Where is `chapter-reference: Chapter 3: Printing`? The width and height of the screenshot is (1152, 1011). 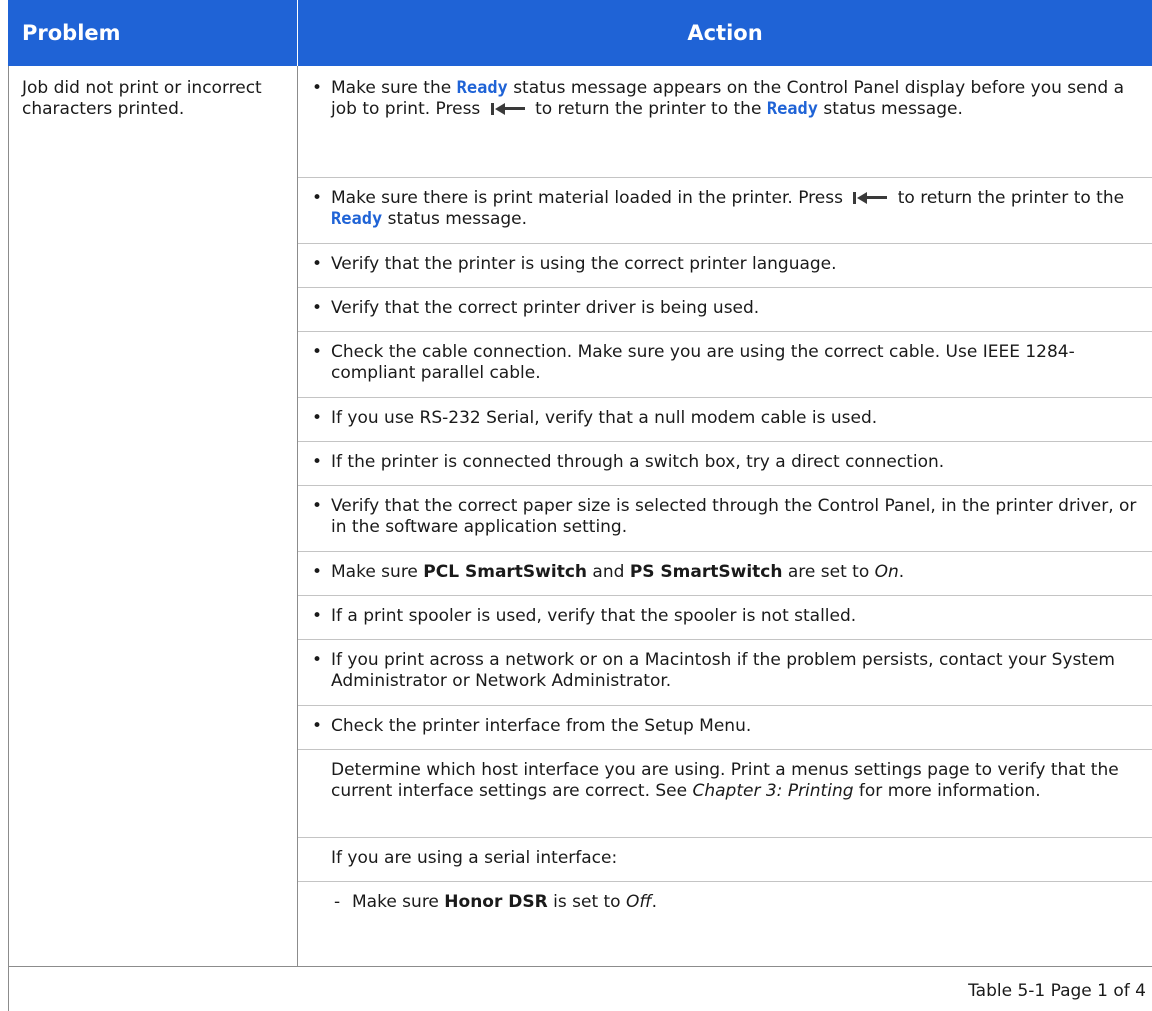
chapter-reference: Chapter 3: Printing is located at coordinates (773, 791).